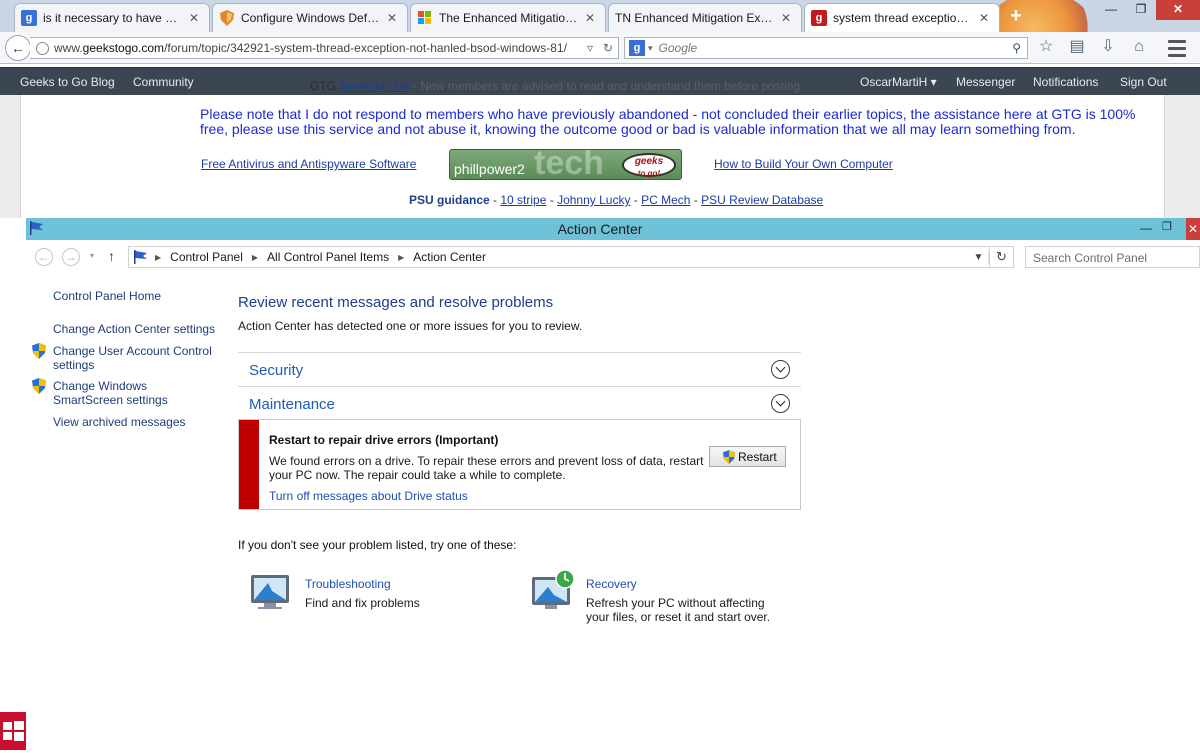 The width and height of the screenshot is (1200, 753). I want to click on maintenance-section-header: Maintenance, so click(519, 403).